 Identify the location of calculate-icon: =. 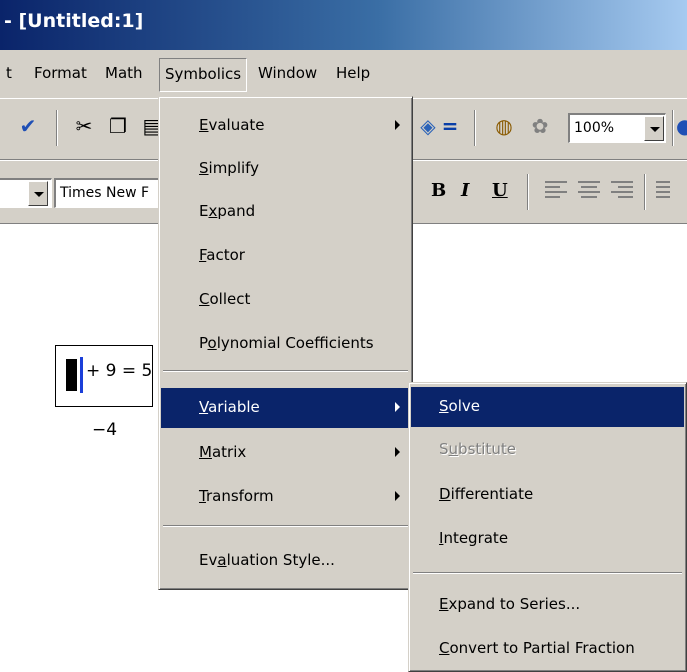
(450, 126).